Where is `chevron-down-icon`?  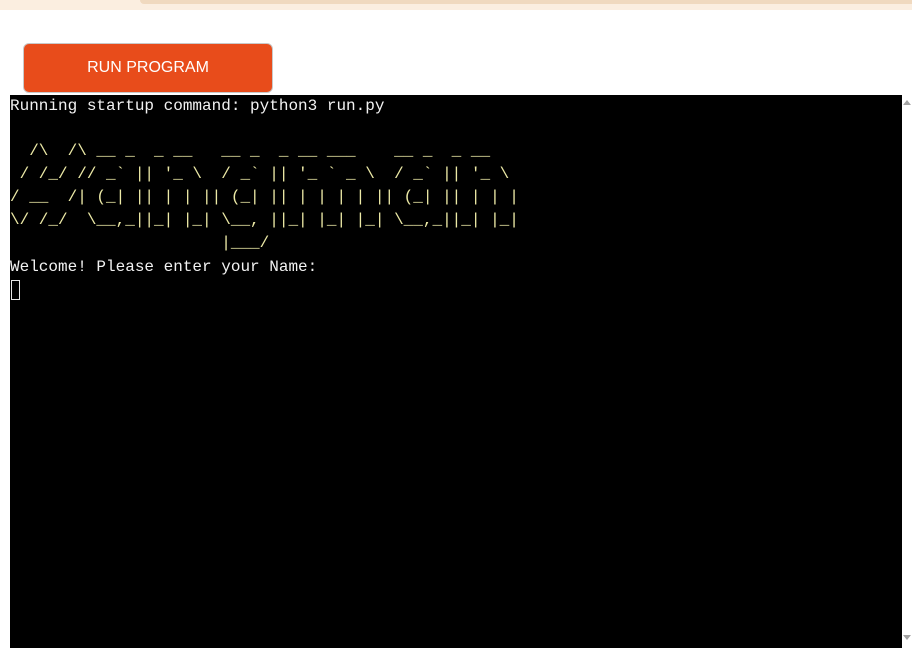 chevron-down-icon is located at coordinates (907, 637).